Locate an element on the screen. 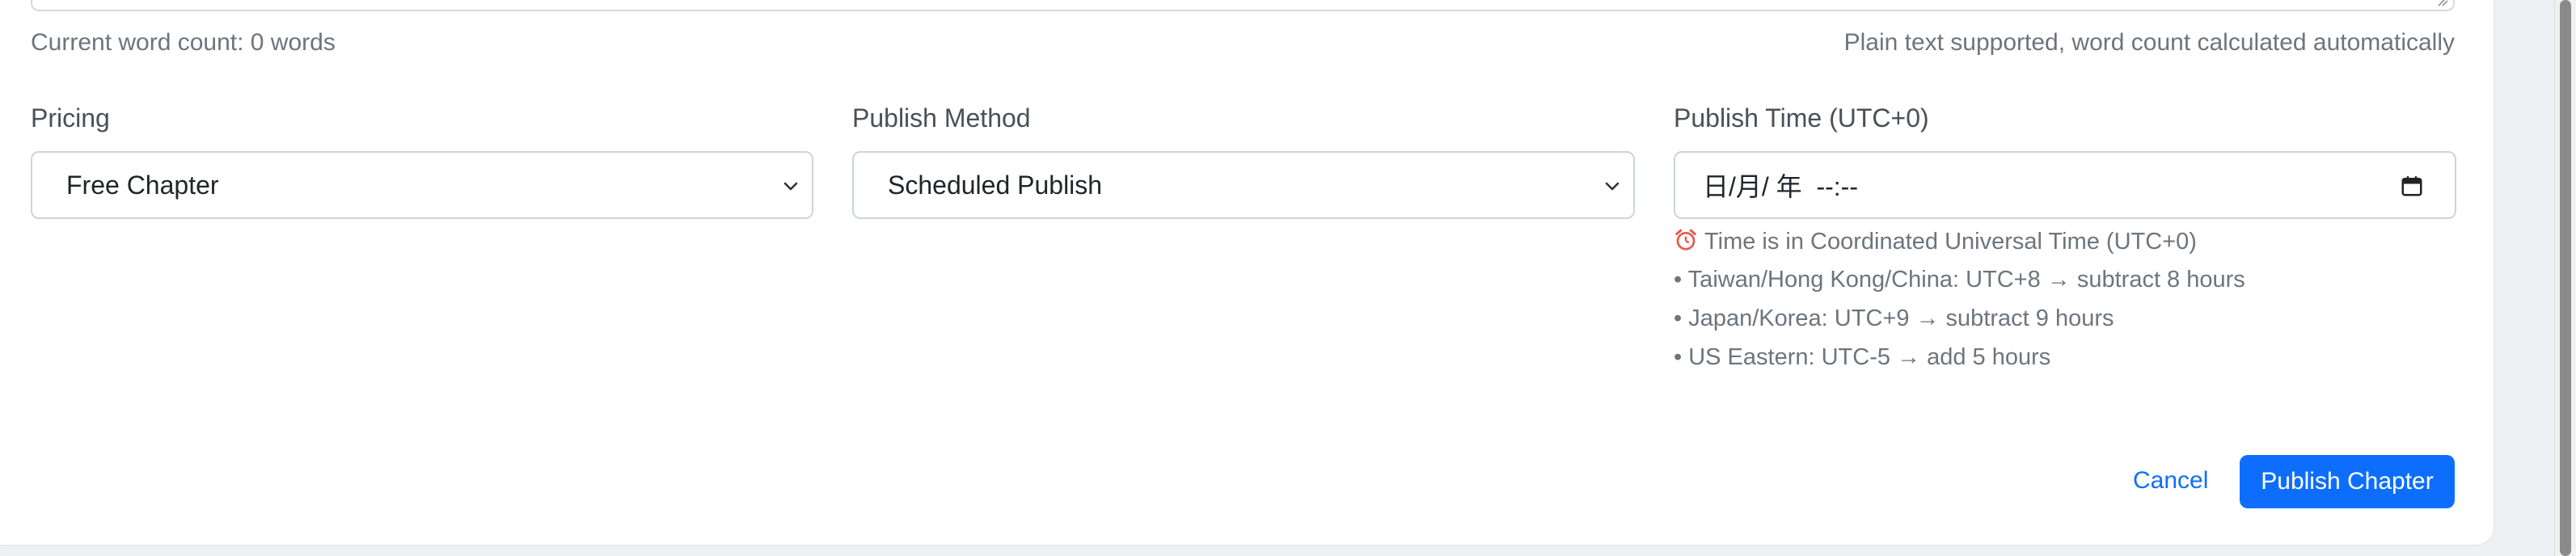 The width and height of the screenshot is (2576, 556). scrollbar-thumb is located at coordinates (2565, 278).